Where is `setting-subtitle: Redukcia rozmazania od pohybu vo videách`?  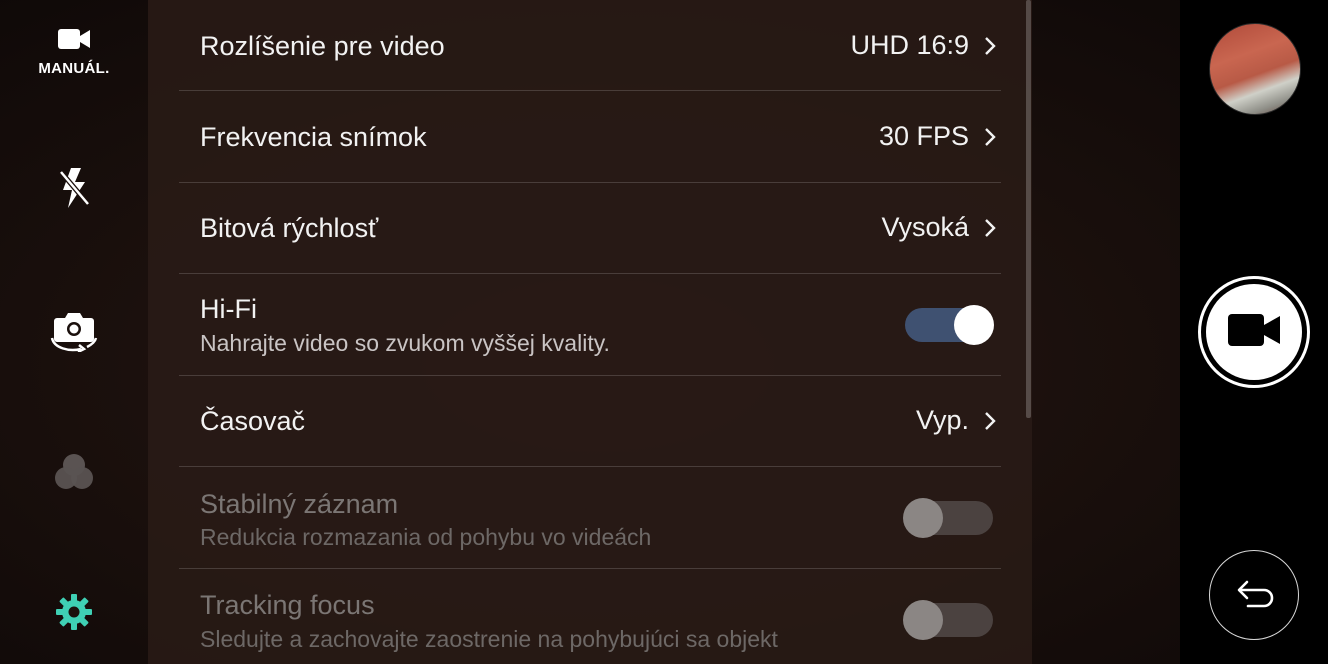 setting-subtitle: Redukcia rozmazania od pohybu vo videách is located at coordinates (426, 537).